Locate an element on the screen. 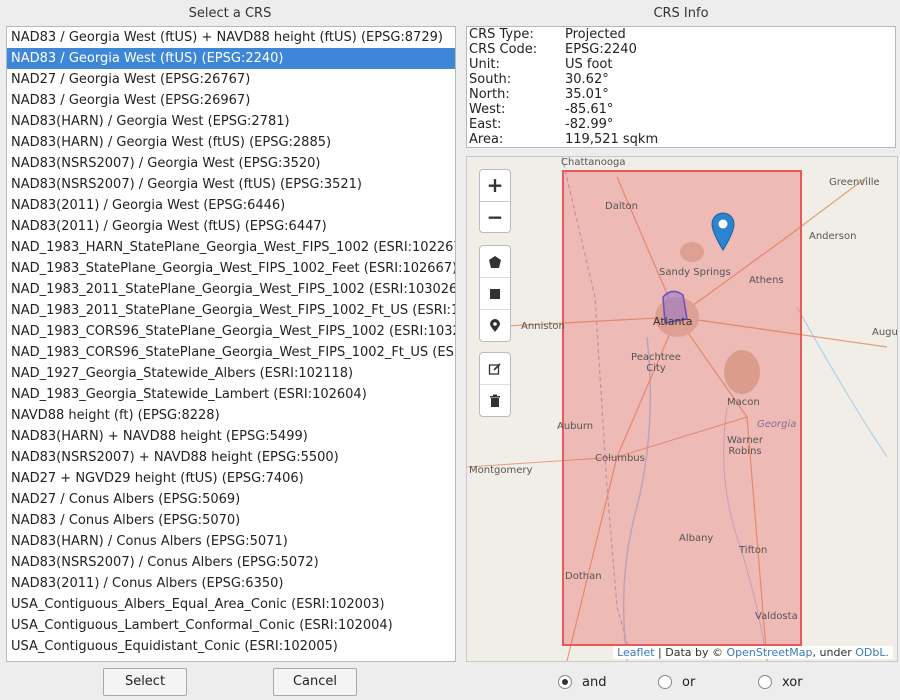 The height and width of the screenshot is (700, 900). draw-polygon-icon is located at coordinates (495, 262).